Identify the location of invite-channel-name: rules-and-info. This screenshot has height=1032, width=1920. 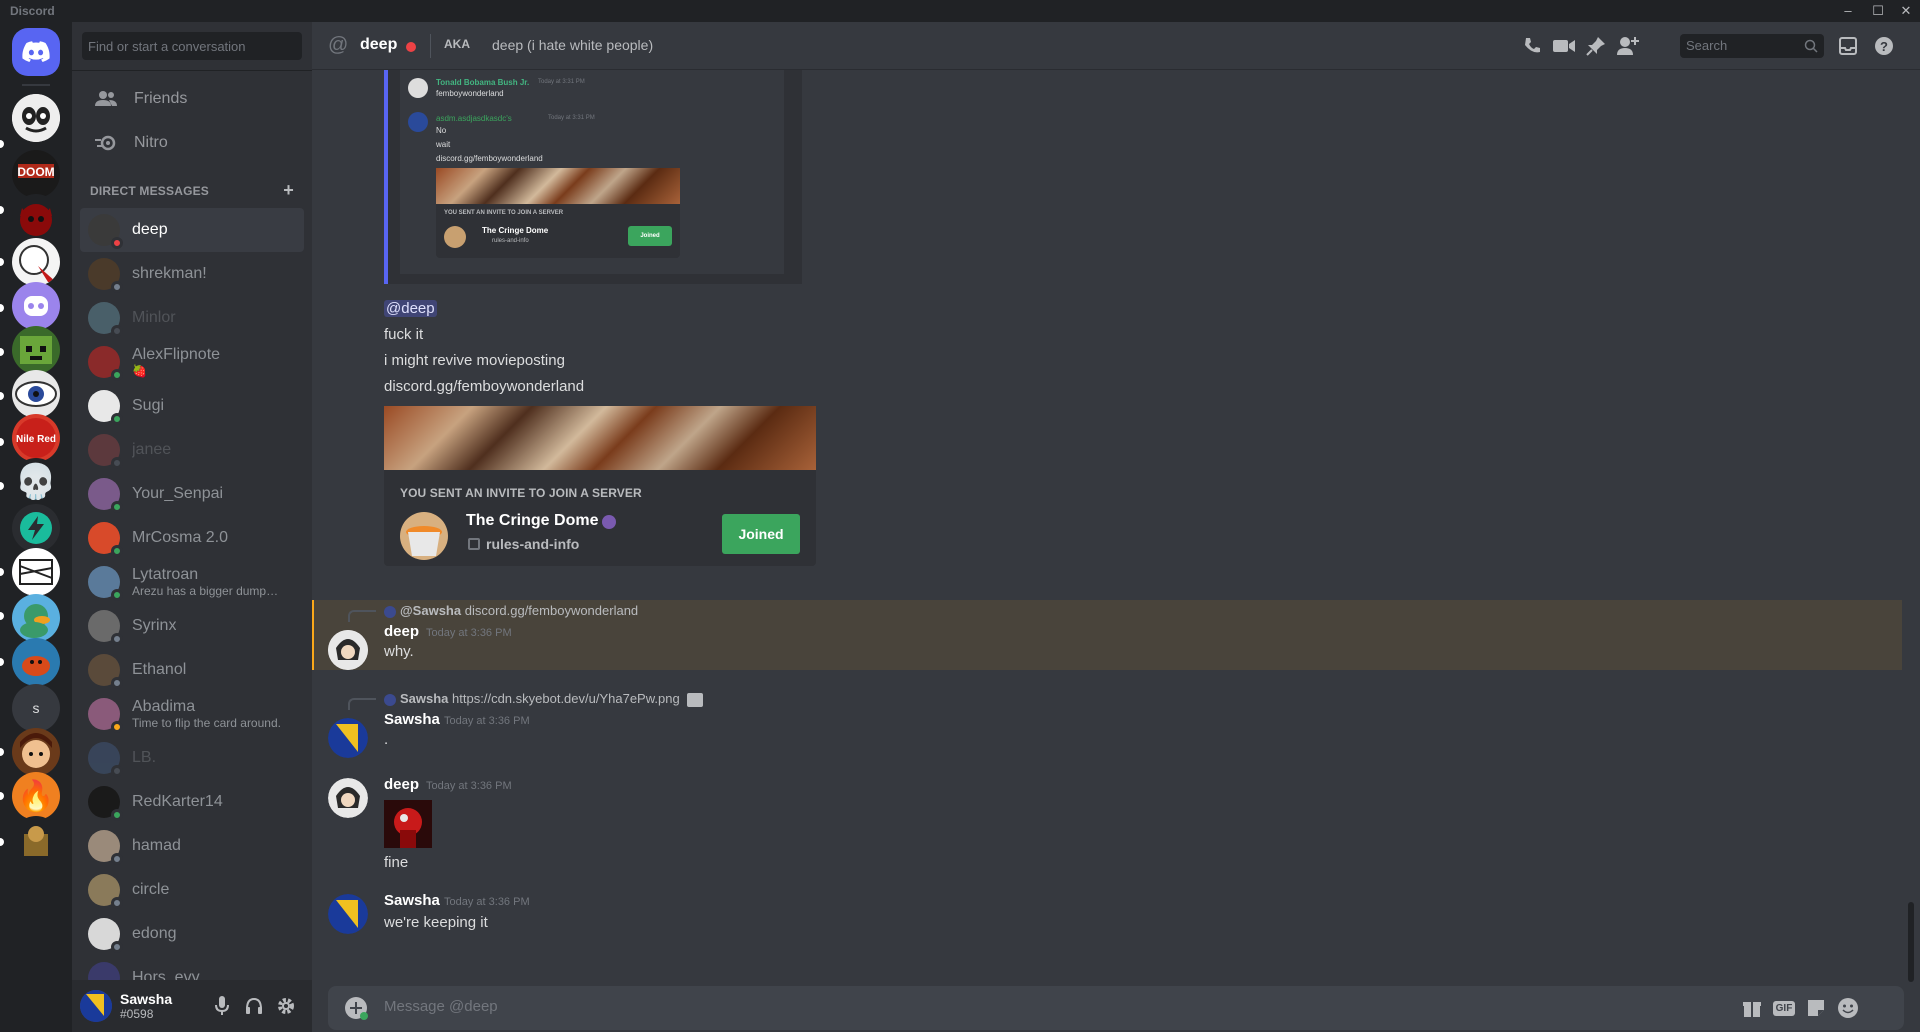
(533, 544).